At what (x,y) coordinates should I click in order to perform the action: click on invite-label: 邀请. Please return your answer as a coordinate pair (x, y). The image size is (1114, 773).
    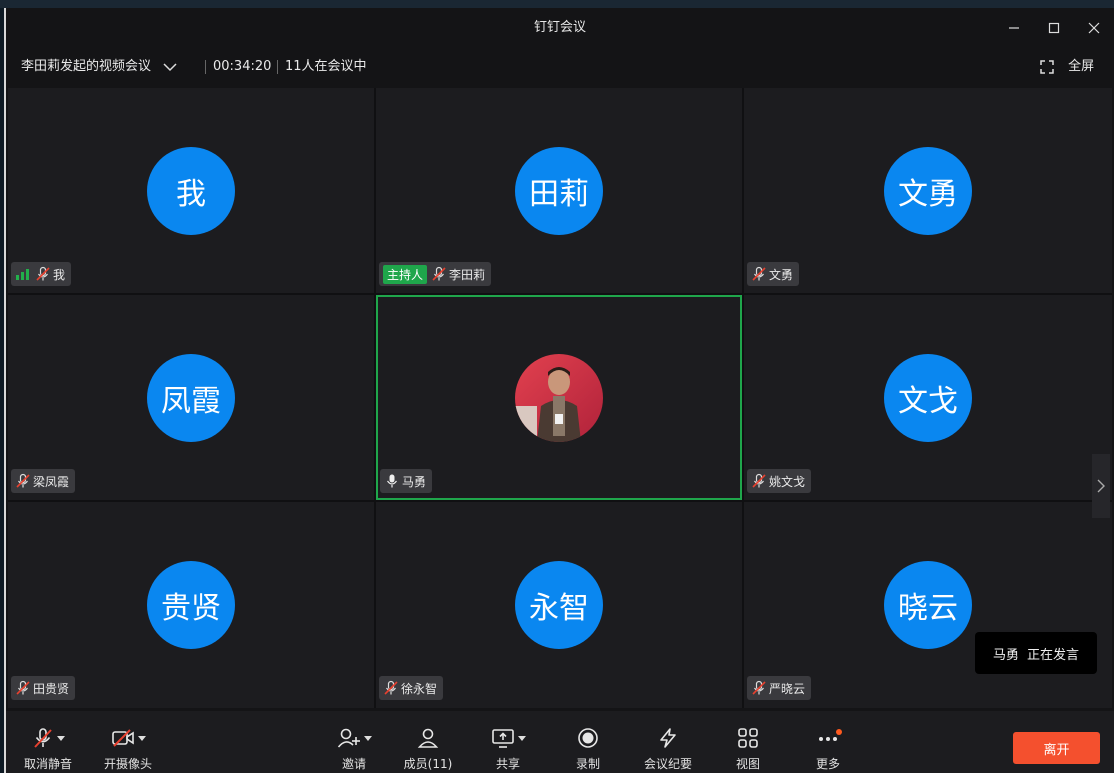
    Looking at the image, I should click on (353, 764).